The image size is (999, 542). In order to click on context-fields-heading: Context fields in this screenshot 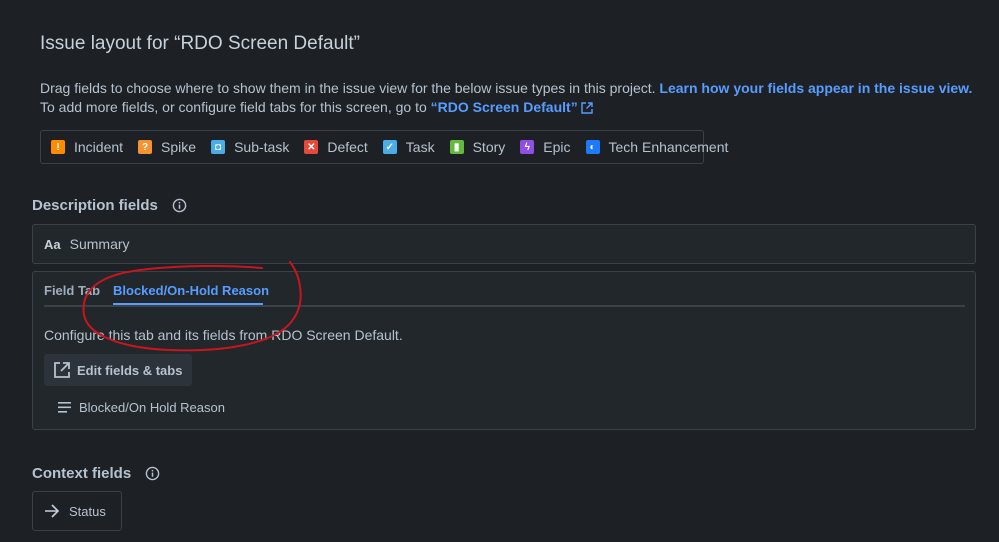, I will do `click(96, 473)`.